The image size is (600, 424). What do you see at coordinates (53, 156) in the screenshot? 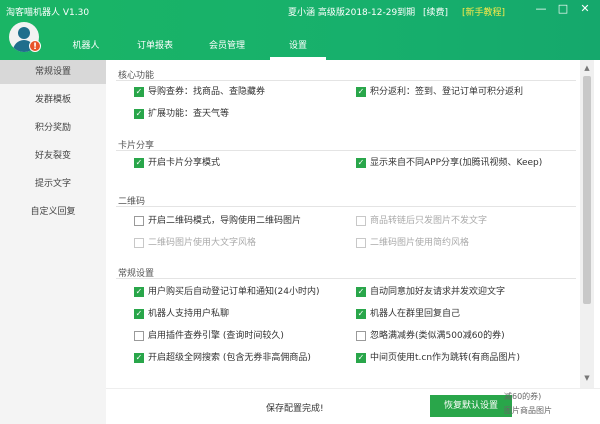
I see `sidebar-item-friend-fission: 好友裂变` at bounding box center [53, 156].